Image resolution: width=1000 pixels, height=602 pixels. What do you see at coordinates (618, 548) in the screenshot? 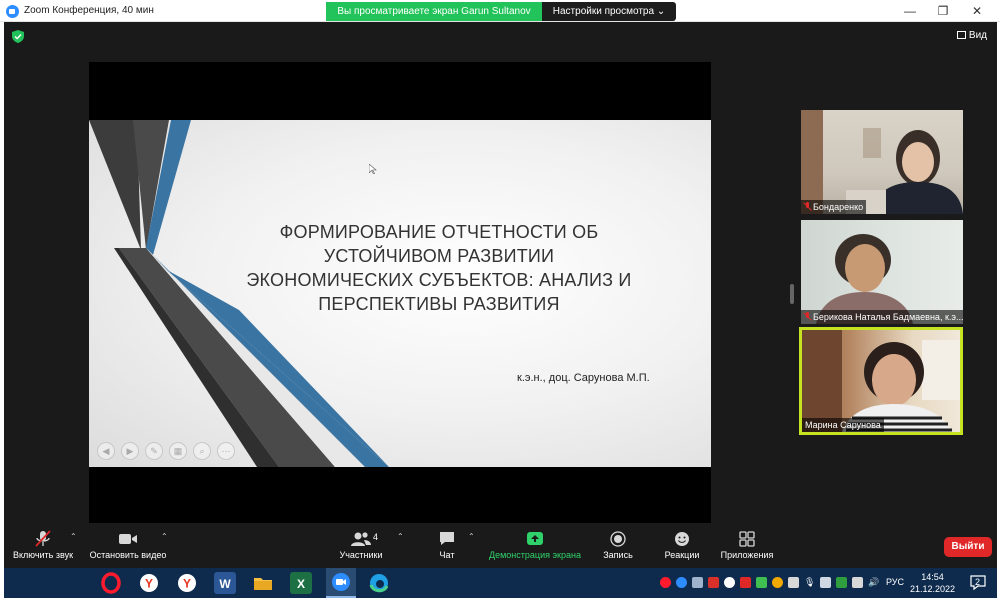
I see `record-button: Запись` at bounding box center [618, 548].